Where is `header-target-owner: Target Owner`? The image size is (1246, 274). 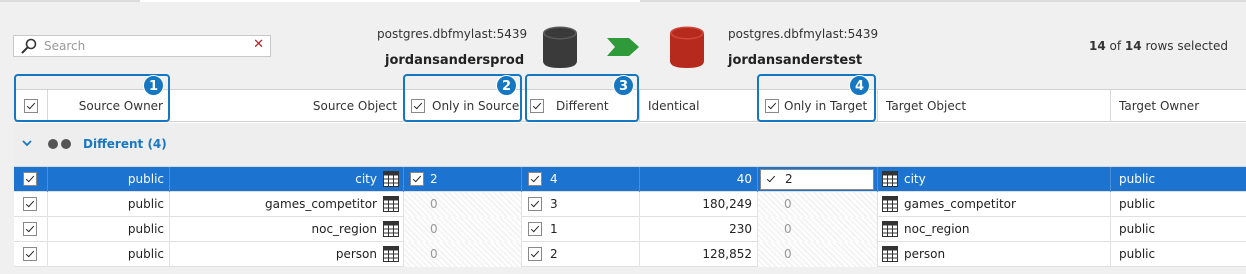
header-target-owner: Target Owner is located at coordinates (1178, 106).